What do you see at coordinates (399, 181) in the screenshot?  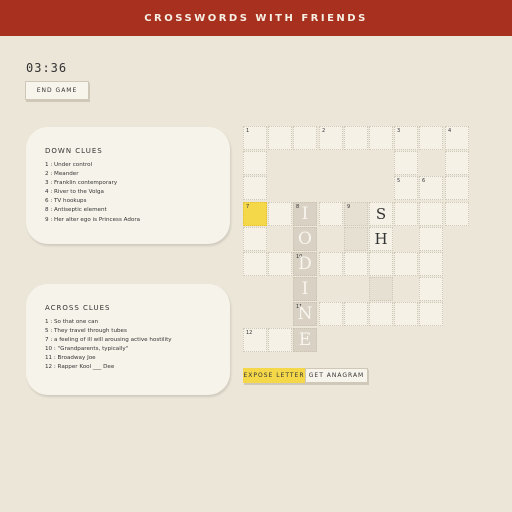 I see `cell-number: 5` at bounding box center [399, 181].